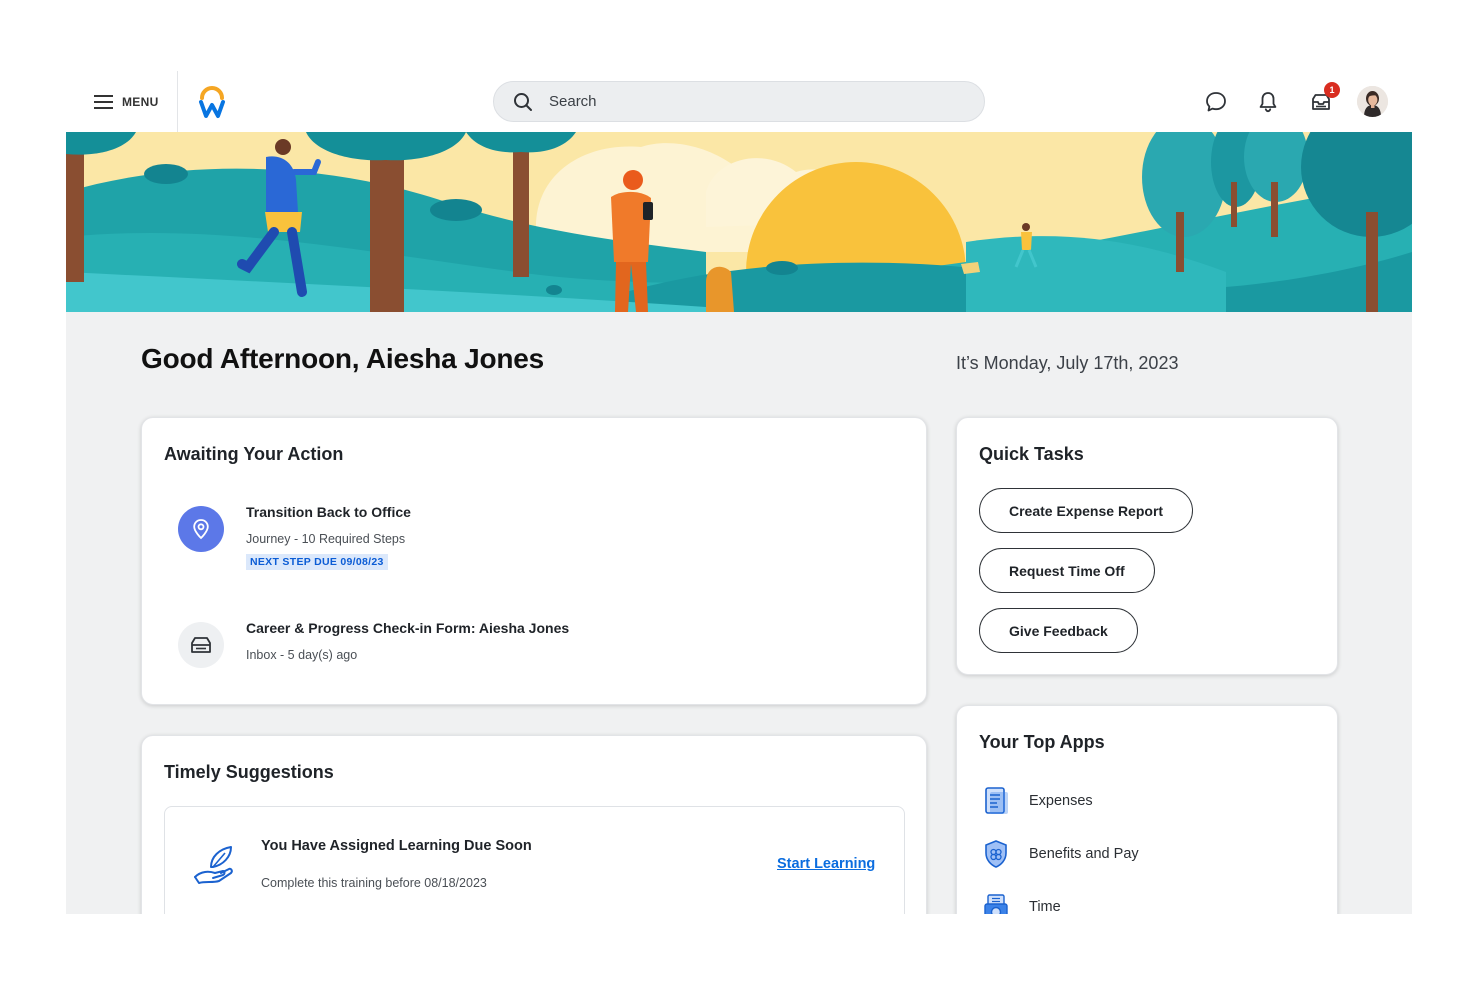 This screenshot has height=987, width=1480. What do you see at coordinates (140, 102) in the screenshot?
I see `menu-label: MENU` at bounding box center [140, 102].